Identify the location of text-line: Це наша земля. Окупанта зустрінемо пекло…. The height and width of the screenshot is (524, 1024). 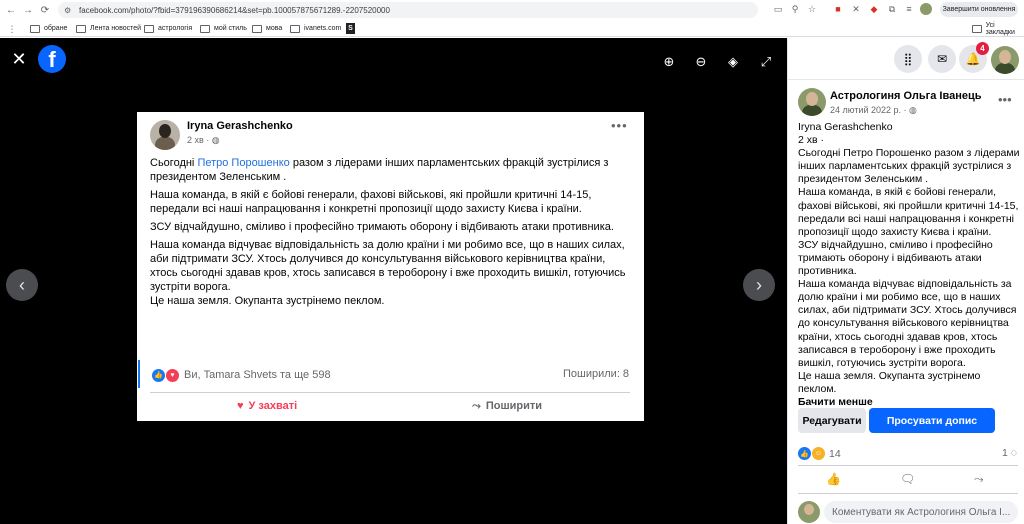
(889, 382).